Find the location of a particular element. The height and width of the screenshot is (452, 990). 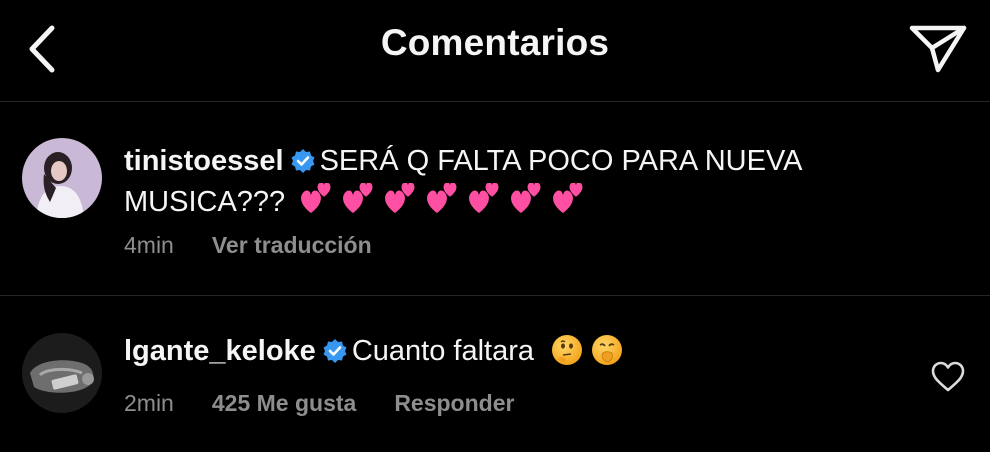

comment-username: tinistoessel is located at coordinates (204, 161).